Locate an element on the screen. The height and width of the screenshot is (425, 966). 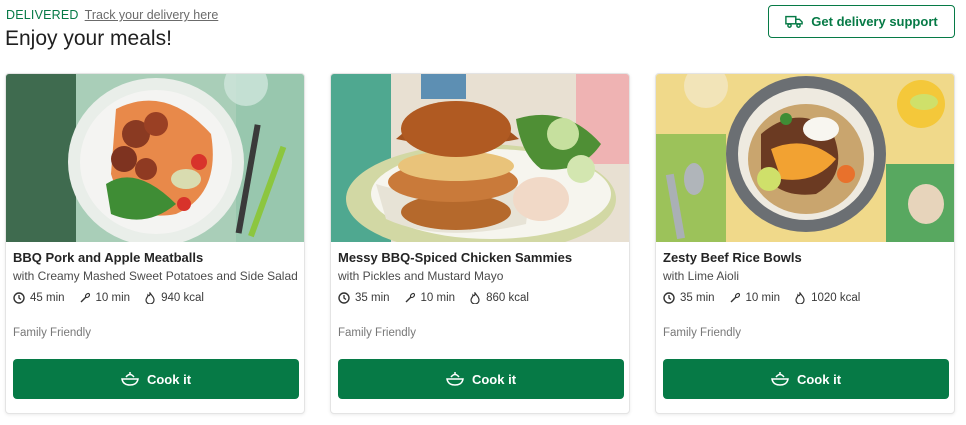
meal-title: Zesty Beef Rice Bowls is located at coordinates (732, 257).